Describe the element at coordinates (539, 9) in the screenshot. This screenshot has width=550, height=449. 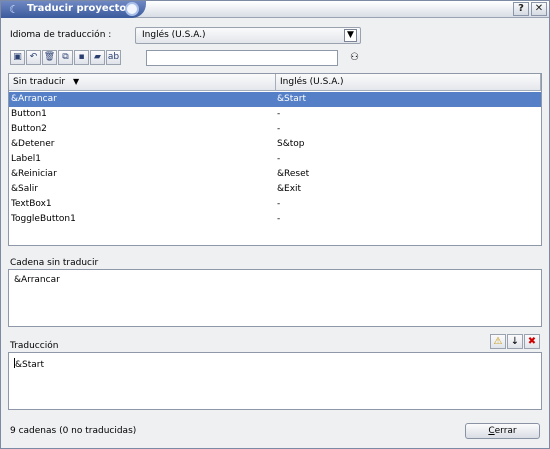
I see `close-window-button: ✕` at that location.